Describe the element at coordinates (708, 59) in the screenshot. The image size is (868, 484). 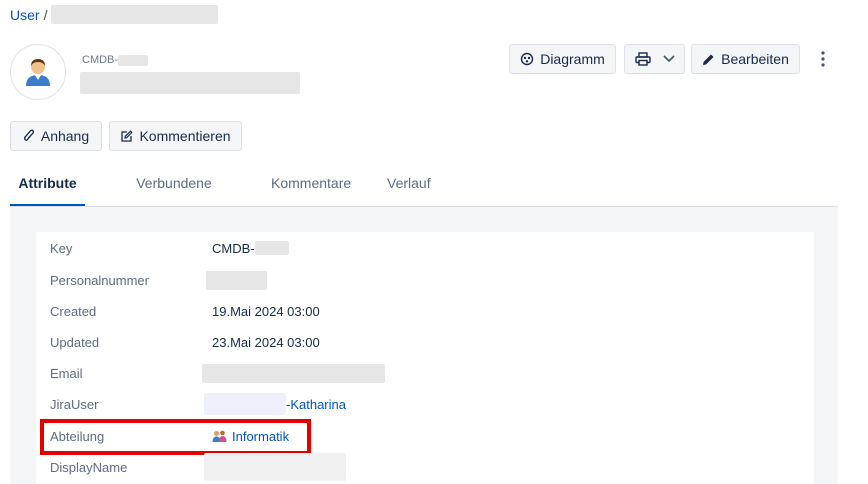
I see `pencil-icon` at that location.